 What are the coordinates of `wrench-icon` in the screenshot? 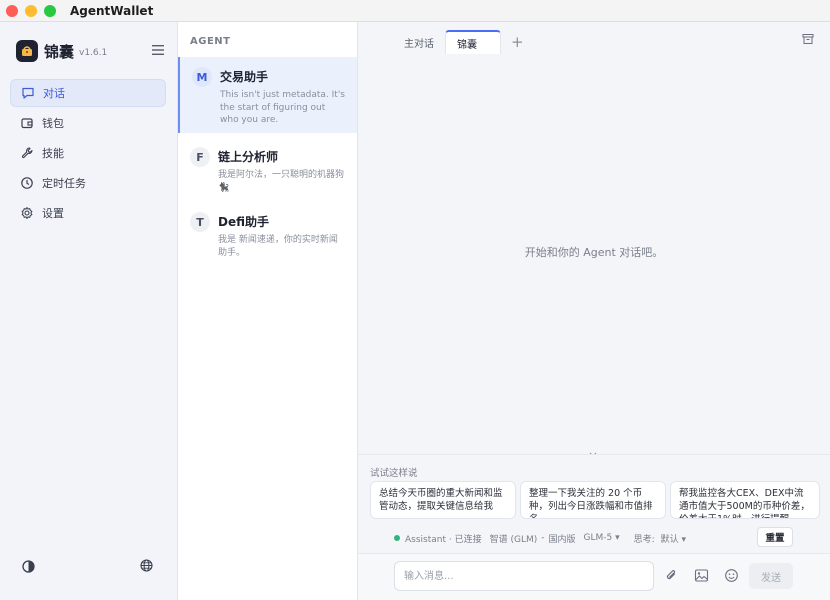 It's located at (27, 153).